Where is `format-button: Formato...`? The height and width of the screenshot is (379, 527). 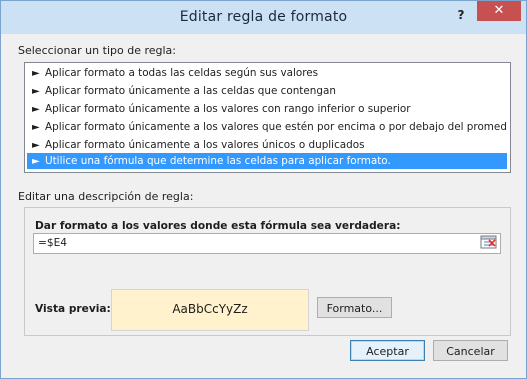
format-button: Formato... is located at coordinates (354, 307).